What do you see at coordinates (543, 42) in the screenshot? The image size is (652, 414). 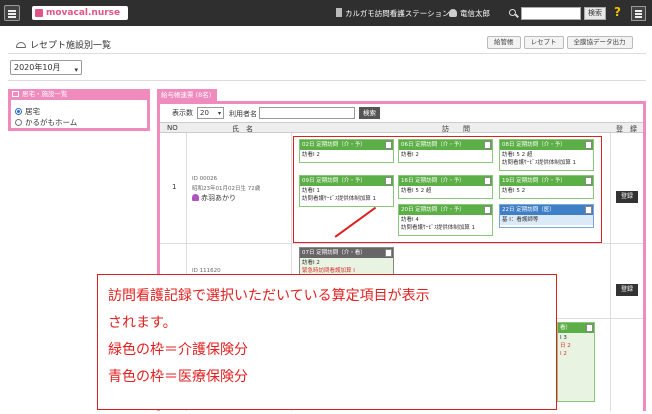 I see `receipt-button: レセプト` at bounding box center [543, 42].